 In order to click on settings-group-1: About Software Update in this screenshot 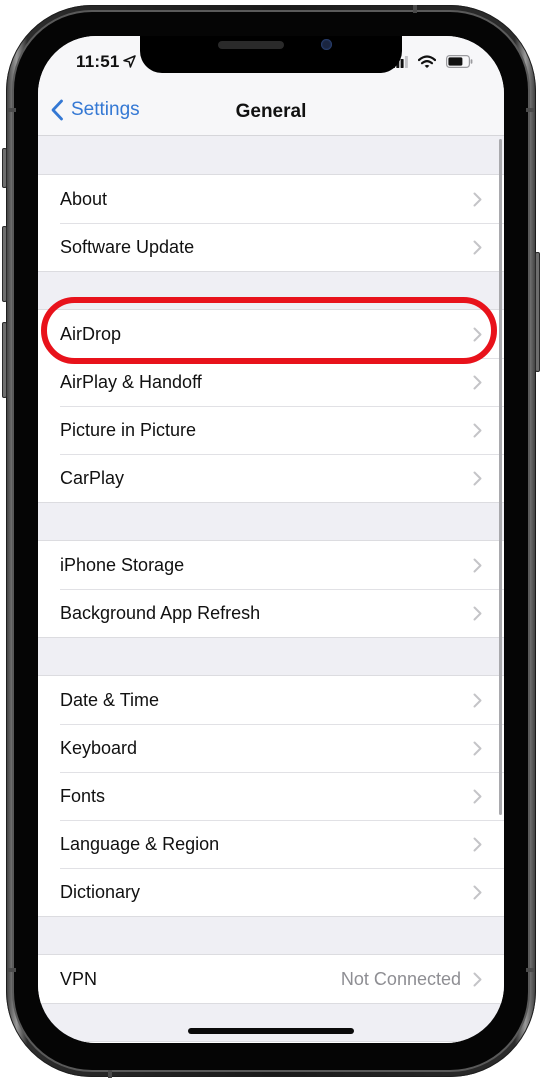, I will do `click(271, 223)`.